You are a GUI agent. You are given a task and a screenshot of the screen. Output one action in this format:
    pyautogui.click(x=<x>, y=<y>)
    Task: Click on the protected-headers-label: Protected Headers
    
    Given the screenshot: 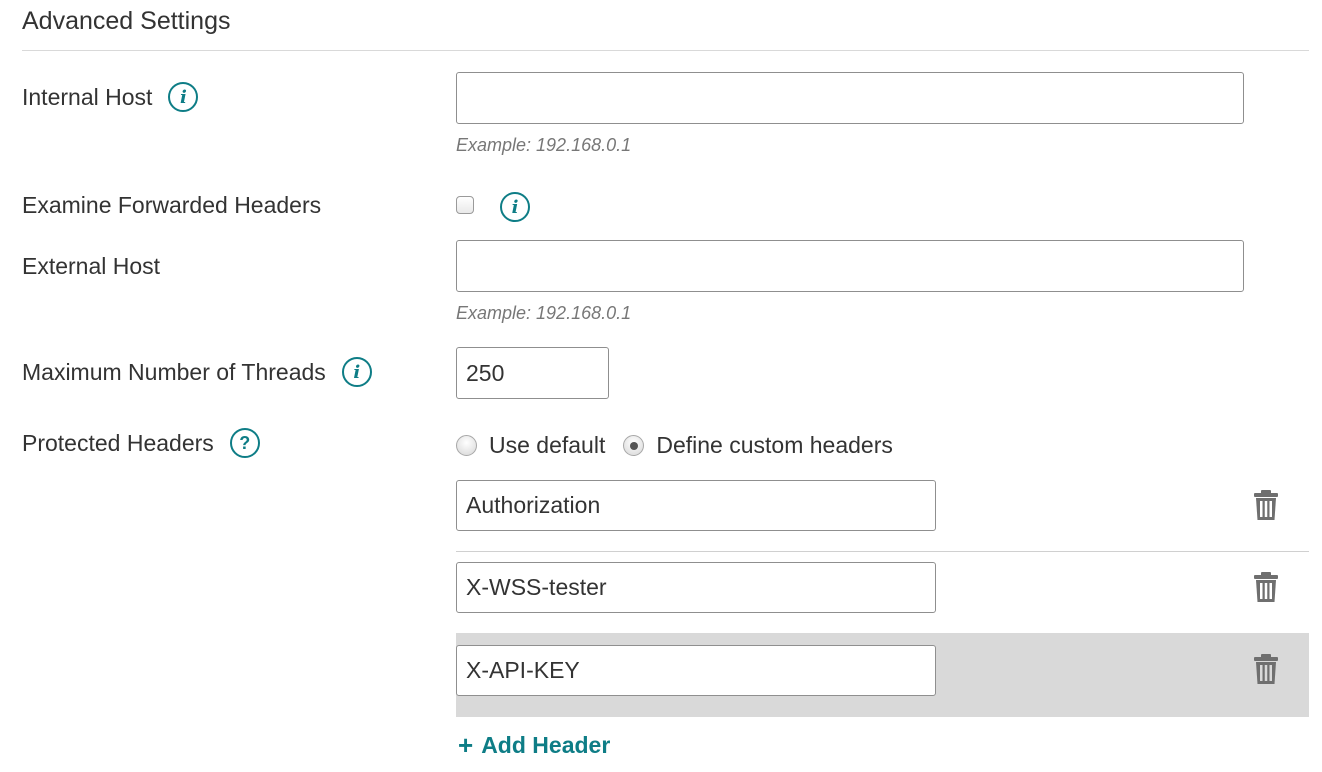 What is the action you would take?
    pyautogui.click(x=118, y=442)
    